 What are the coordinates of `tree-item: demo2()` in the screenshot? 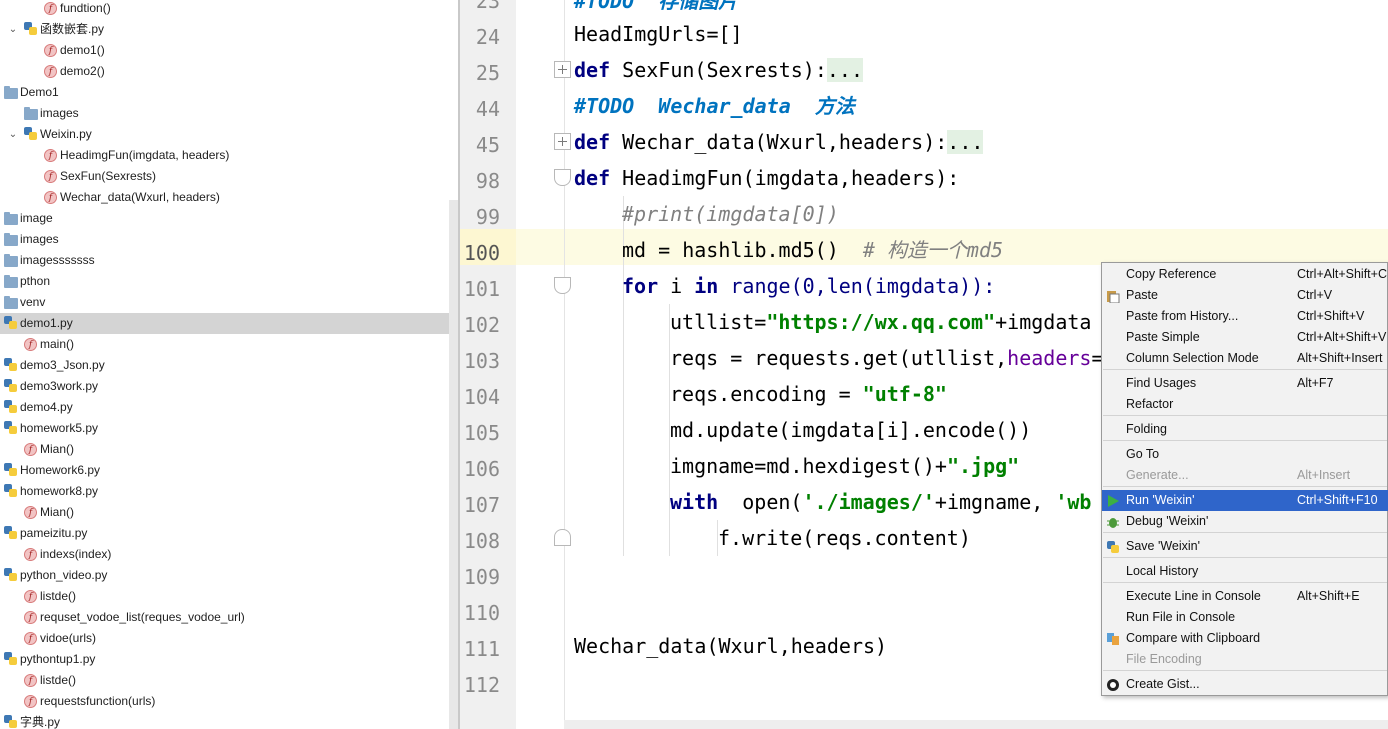 It's located at (224, 72).